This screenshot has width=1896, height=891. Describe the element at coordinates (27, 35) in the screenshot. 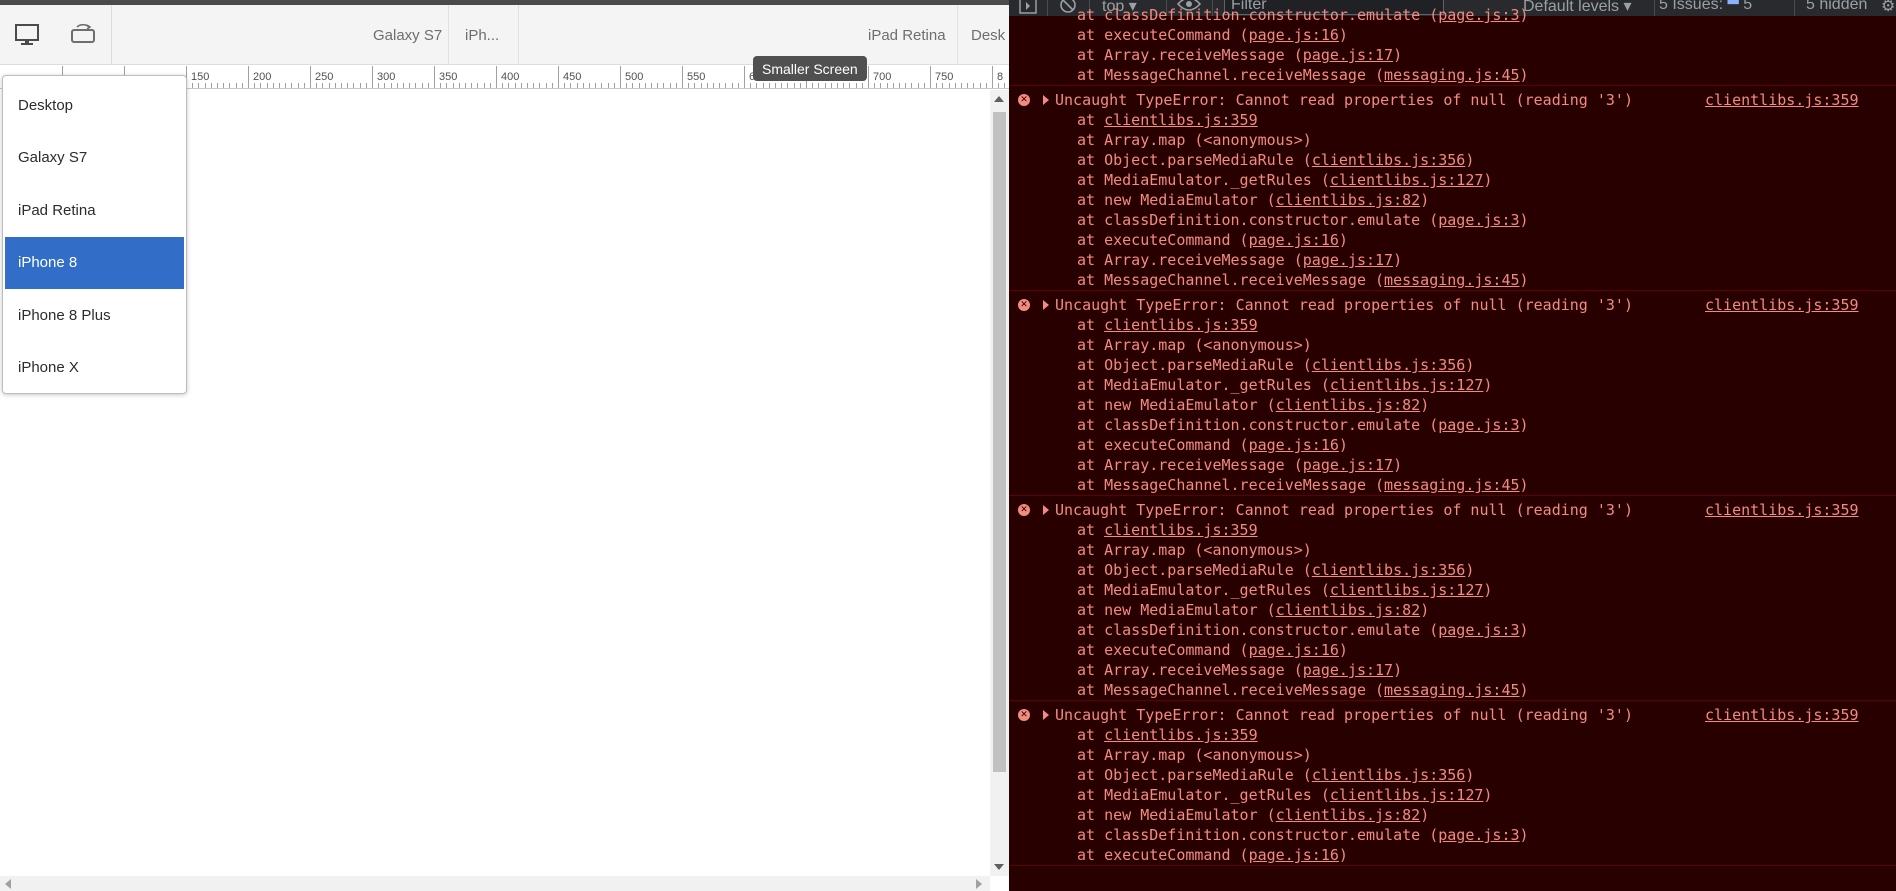

I see `desktop-mode-button` at that location.